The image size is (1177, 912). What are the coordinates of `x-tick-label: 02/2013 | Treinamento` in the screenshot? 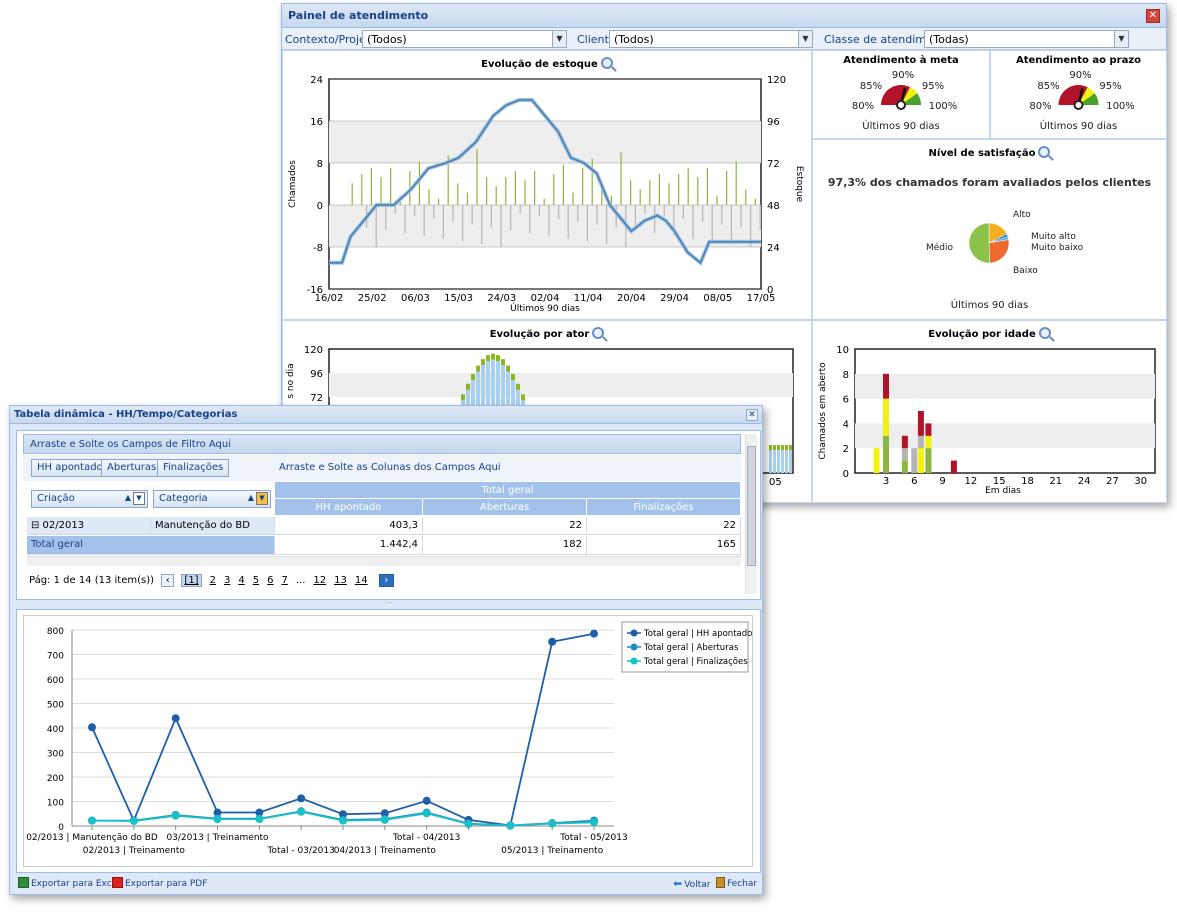 It's located at (134, 851).